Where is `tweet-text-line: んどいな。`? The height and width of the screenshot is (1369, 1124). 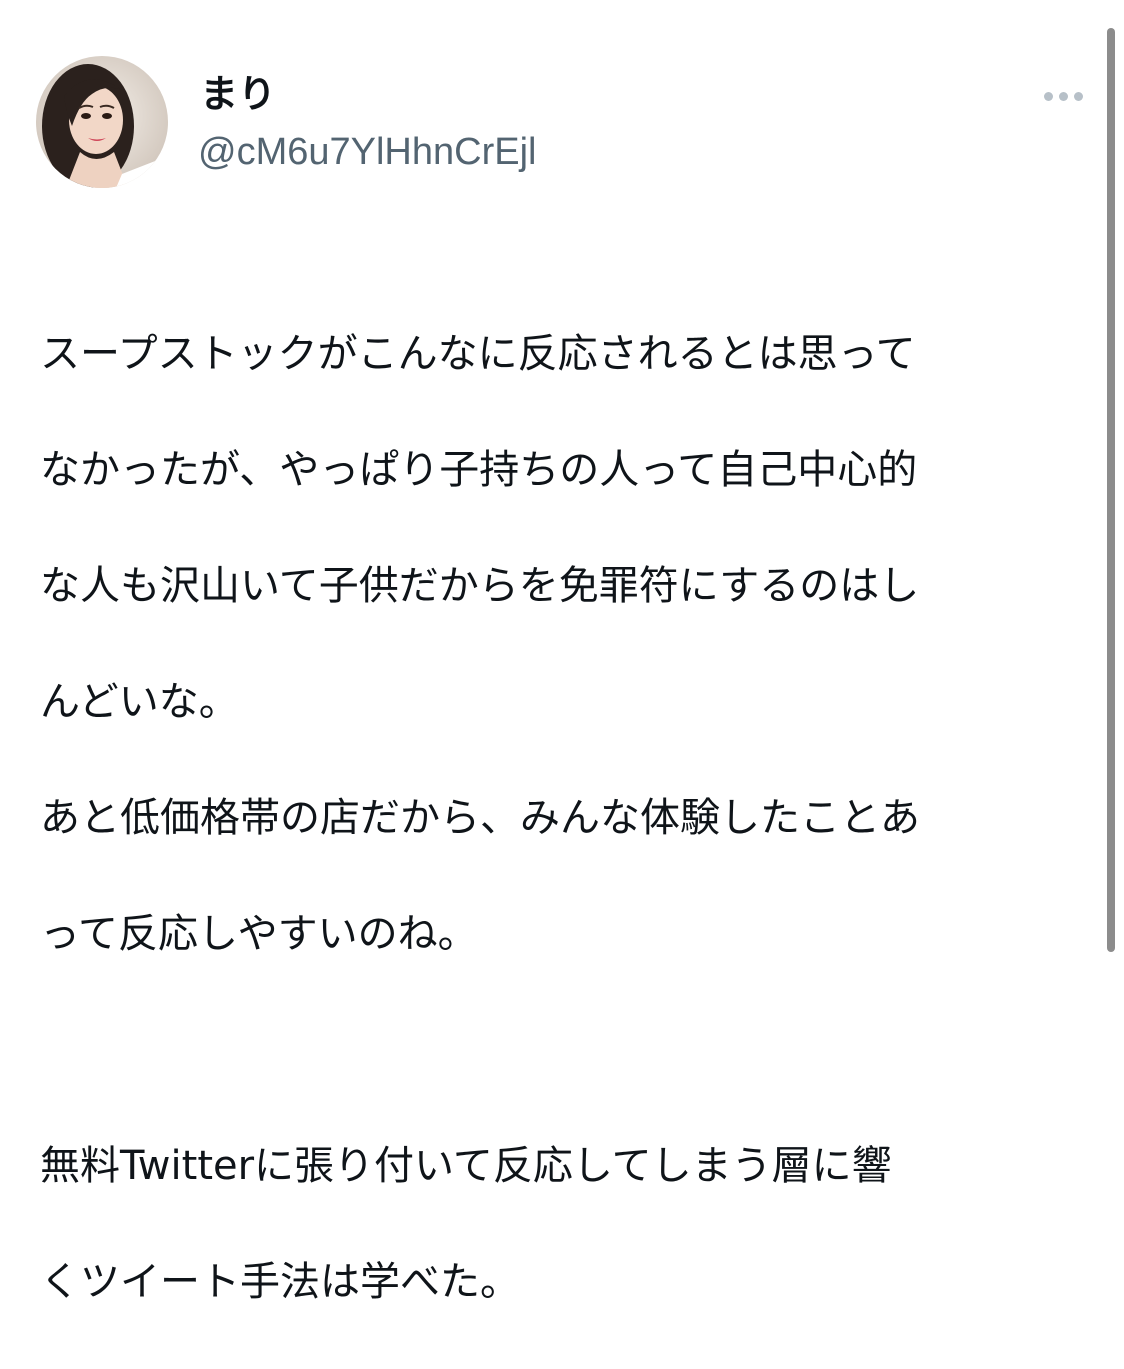
tweet-text-line: んどいな。 is located at coordinates (139, 702).